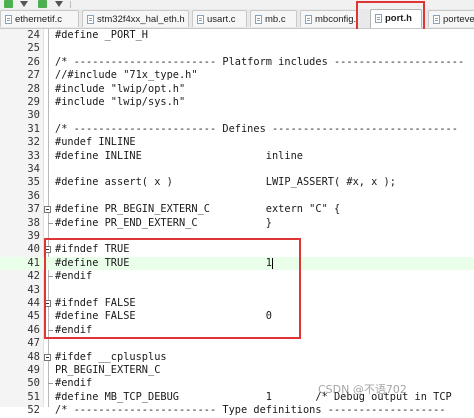 This screenshot has height=418, width=474. What do you see at coordinates (33, 356) in the screenshot?
I see `line-number: 48` at bounding box center [33, 356].